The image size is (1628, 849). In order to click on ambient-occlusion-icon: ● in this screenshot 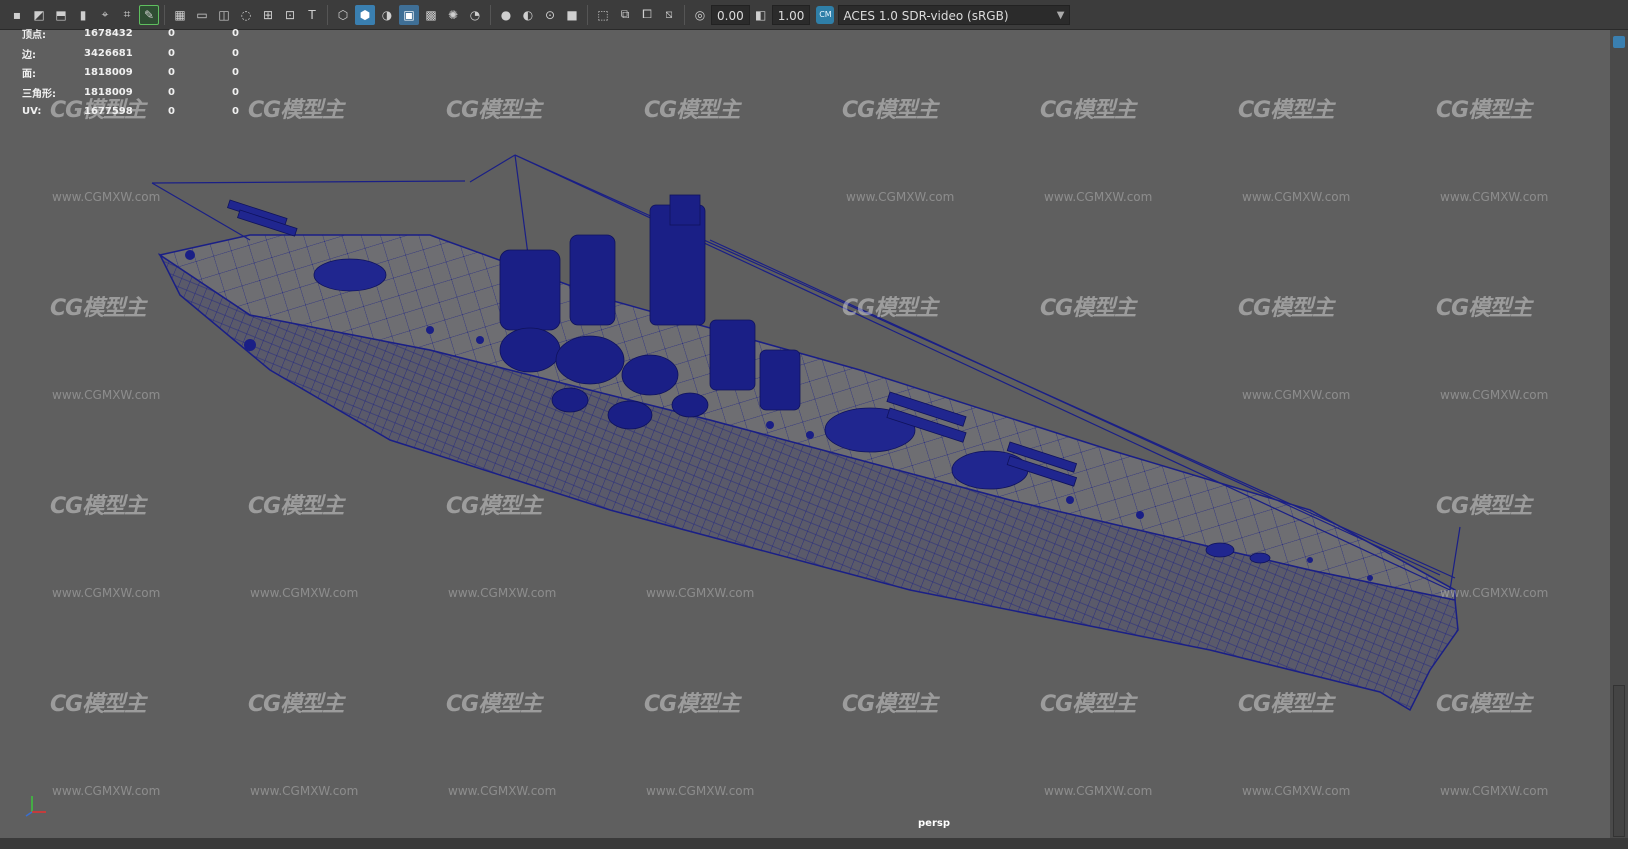, I will do `click(506, 15)`.